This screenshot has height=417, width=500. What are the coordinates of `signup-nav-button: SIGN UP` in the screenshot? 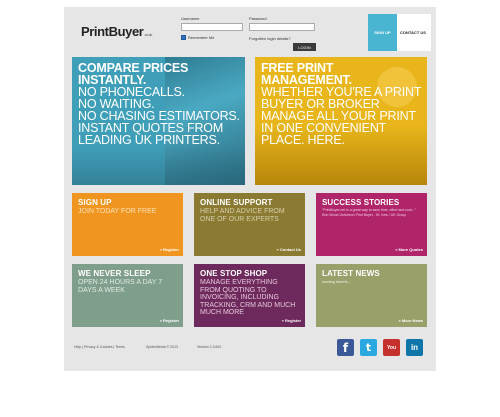 It's located at (382, 32).